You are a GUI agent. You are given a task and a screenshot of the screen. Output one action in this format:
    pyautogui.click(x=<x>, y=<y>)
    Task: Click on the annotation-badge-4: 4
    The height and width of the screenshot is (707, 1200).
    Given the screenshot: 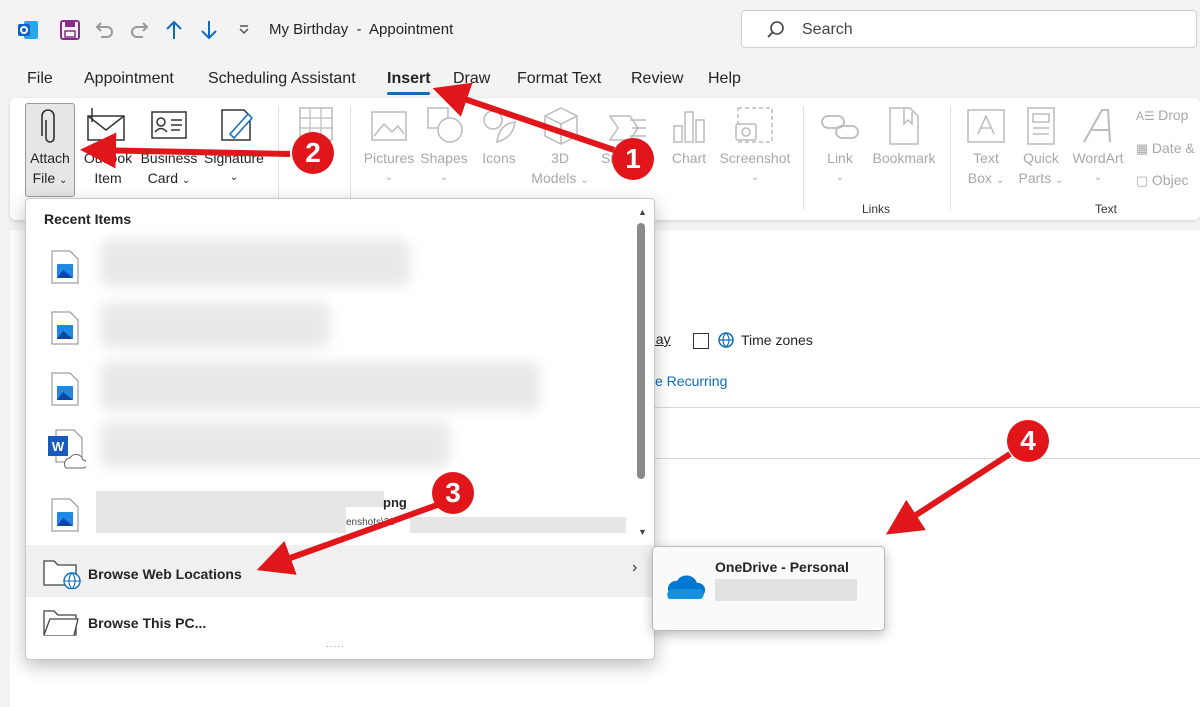 What is the action you would take?
    pyautogui.click(x=1028, y=441)
    